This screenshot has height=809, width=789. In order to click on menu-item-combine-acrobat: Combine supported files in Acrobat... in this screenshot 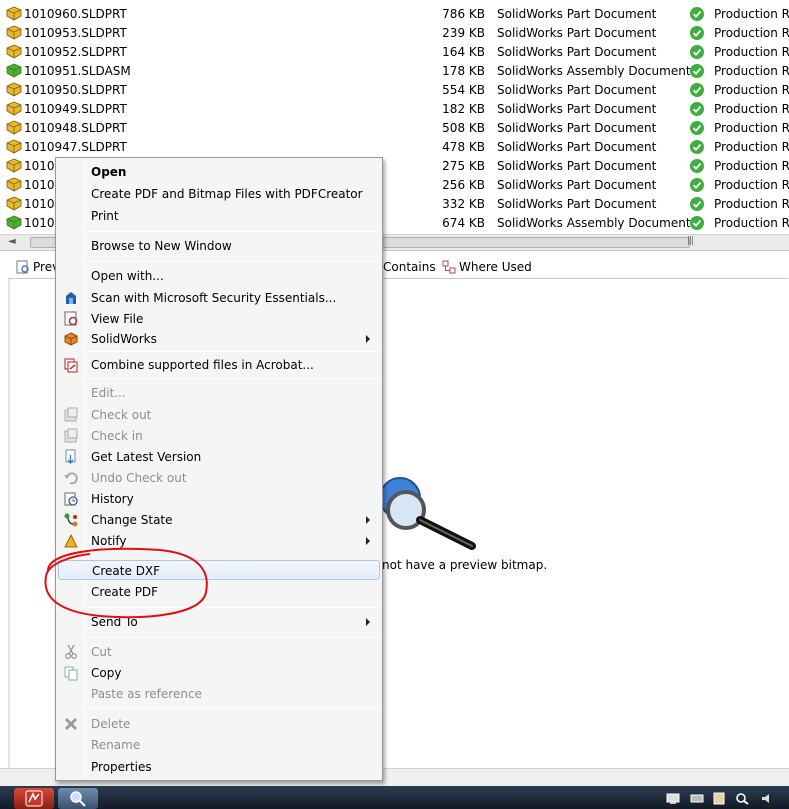, I will do `click(219, 365)`.